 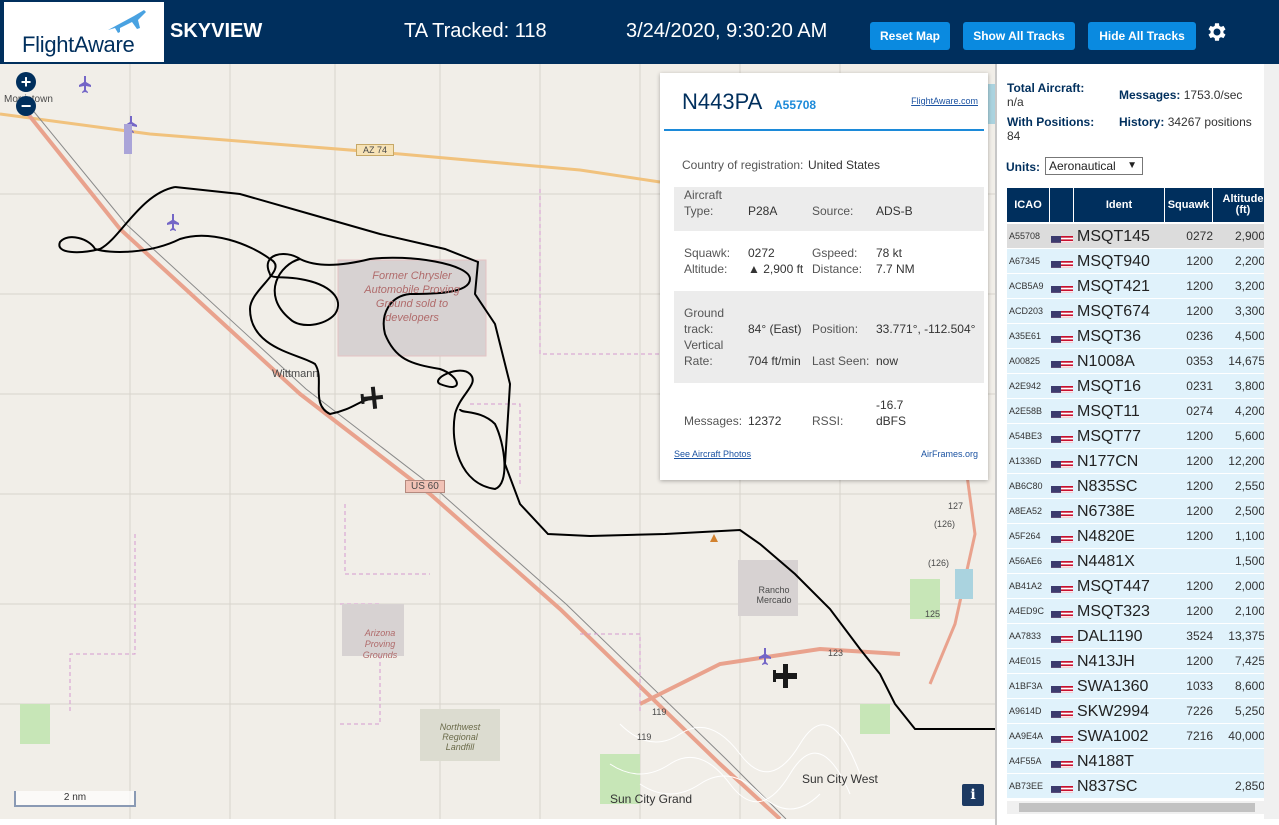 What do you see at coordinates (944, 101) in the screenshot?
I see `flightaware-link: FlightAware.com` at bounding box center [944, 101].